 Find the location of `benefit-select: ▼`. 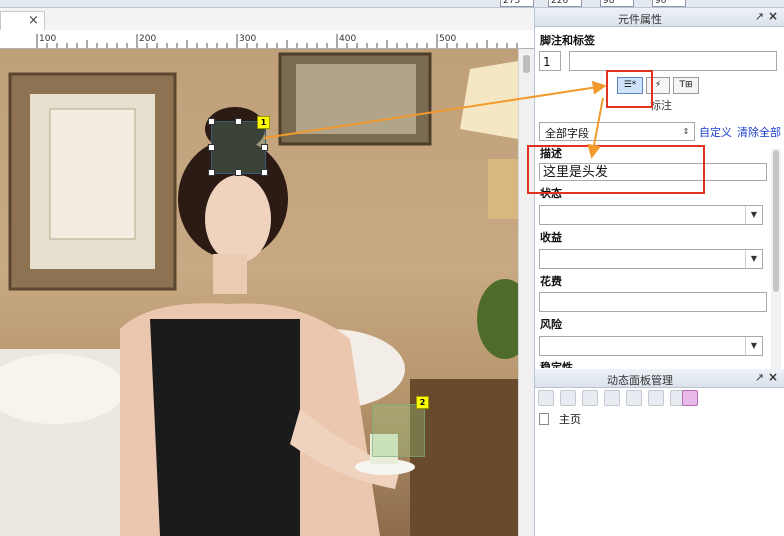

benefit-select: ▼ is located at coordinates (651, 259).